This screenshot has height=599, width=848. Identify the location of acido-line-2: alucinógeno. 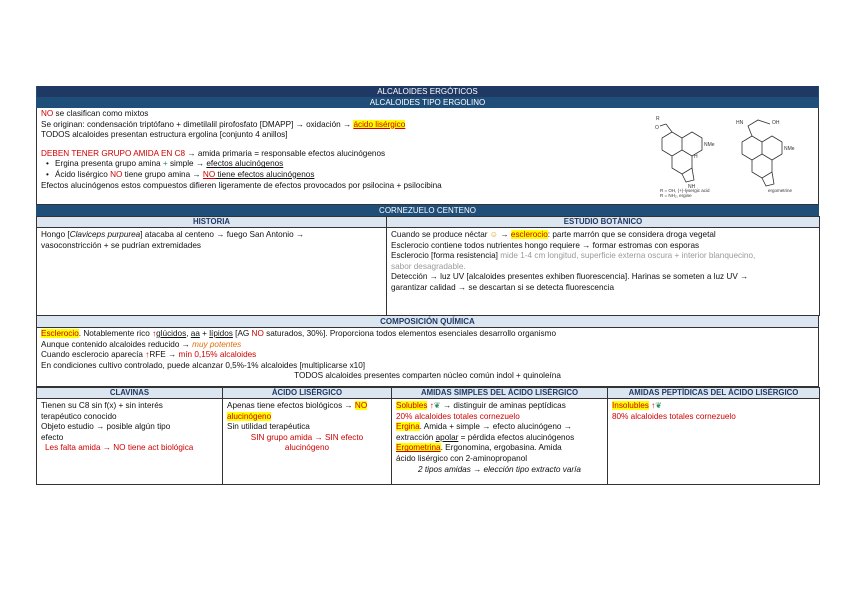
(249, 416).